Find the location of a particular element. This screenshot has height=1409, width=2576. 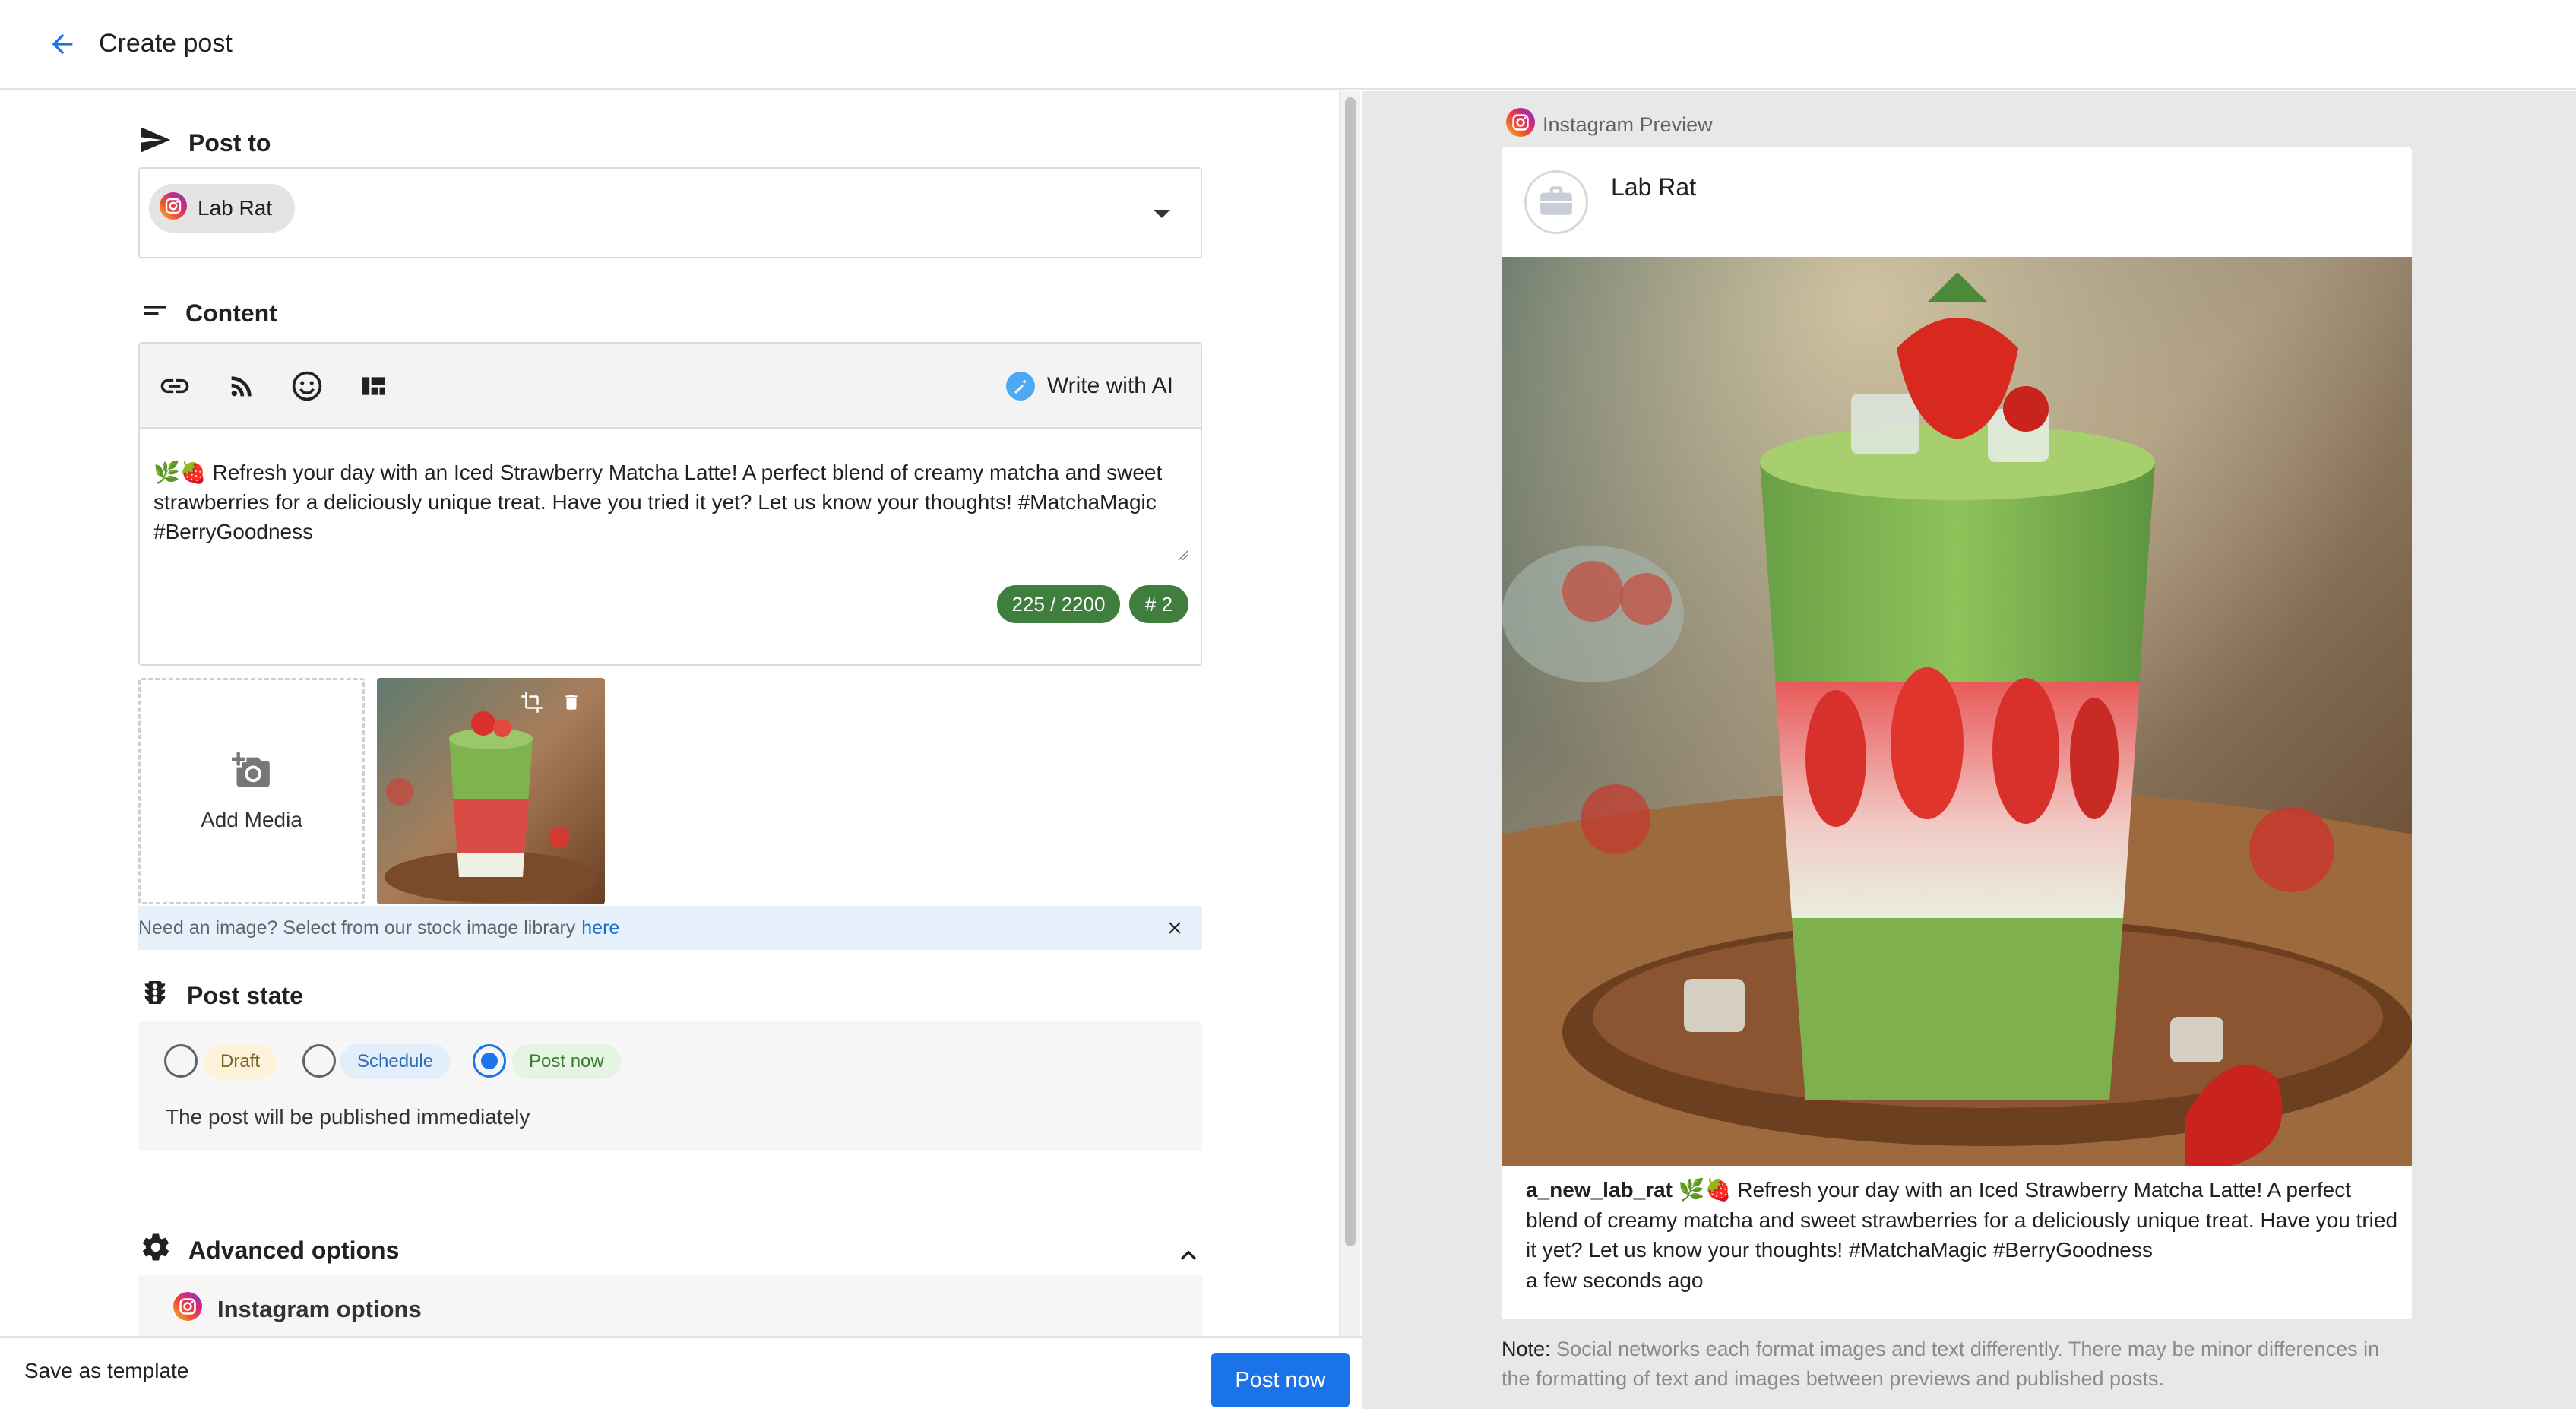

traffic-light-icon is located at coordinates (155, 995).